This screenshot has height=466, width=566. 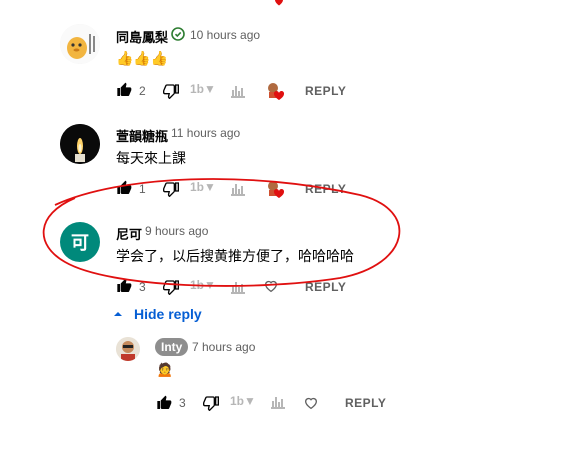 I want to click on translate-icon: 1b▼, so click(x=243, y=401).